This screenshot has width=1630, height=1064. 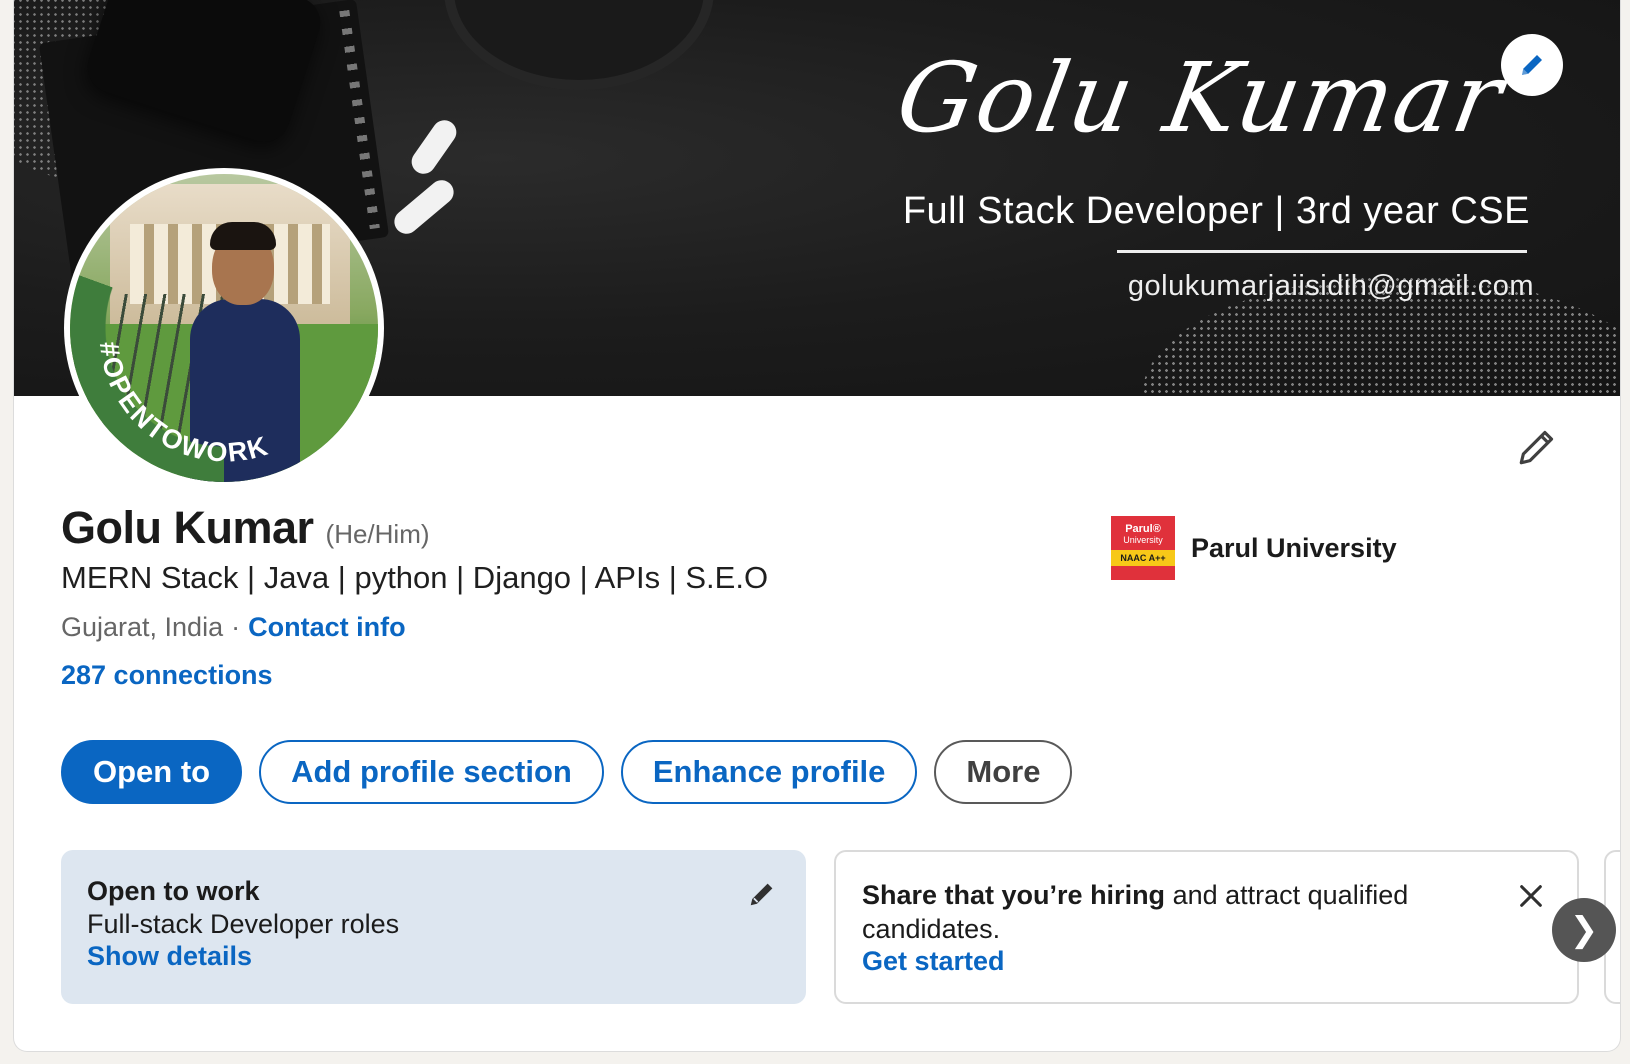 What do you see at coordinates (377, 534) in the screenshot?
I see `profile-pronouns: (He/Him)` at bounding box center [377, 534].